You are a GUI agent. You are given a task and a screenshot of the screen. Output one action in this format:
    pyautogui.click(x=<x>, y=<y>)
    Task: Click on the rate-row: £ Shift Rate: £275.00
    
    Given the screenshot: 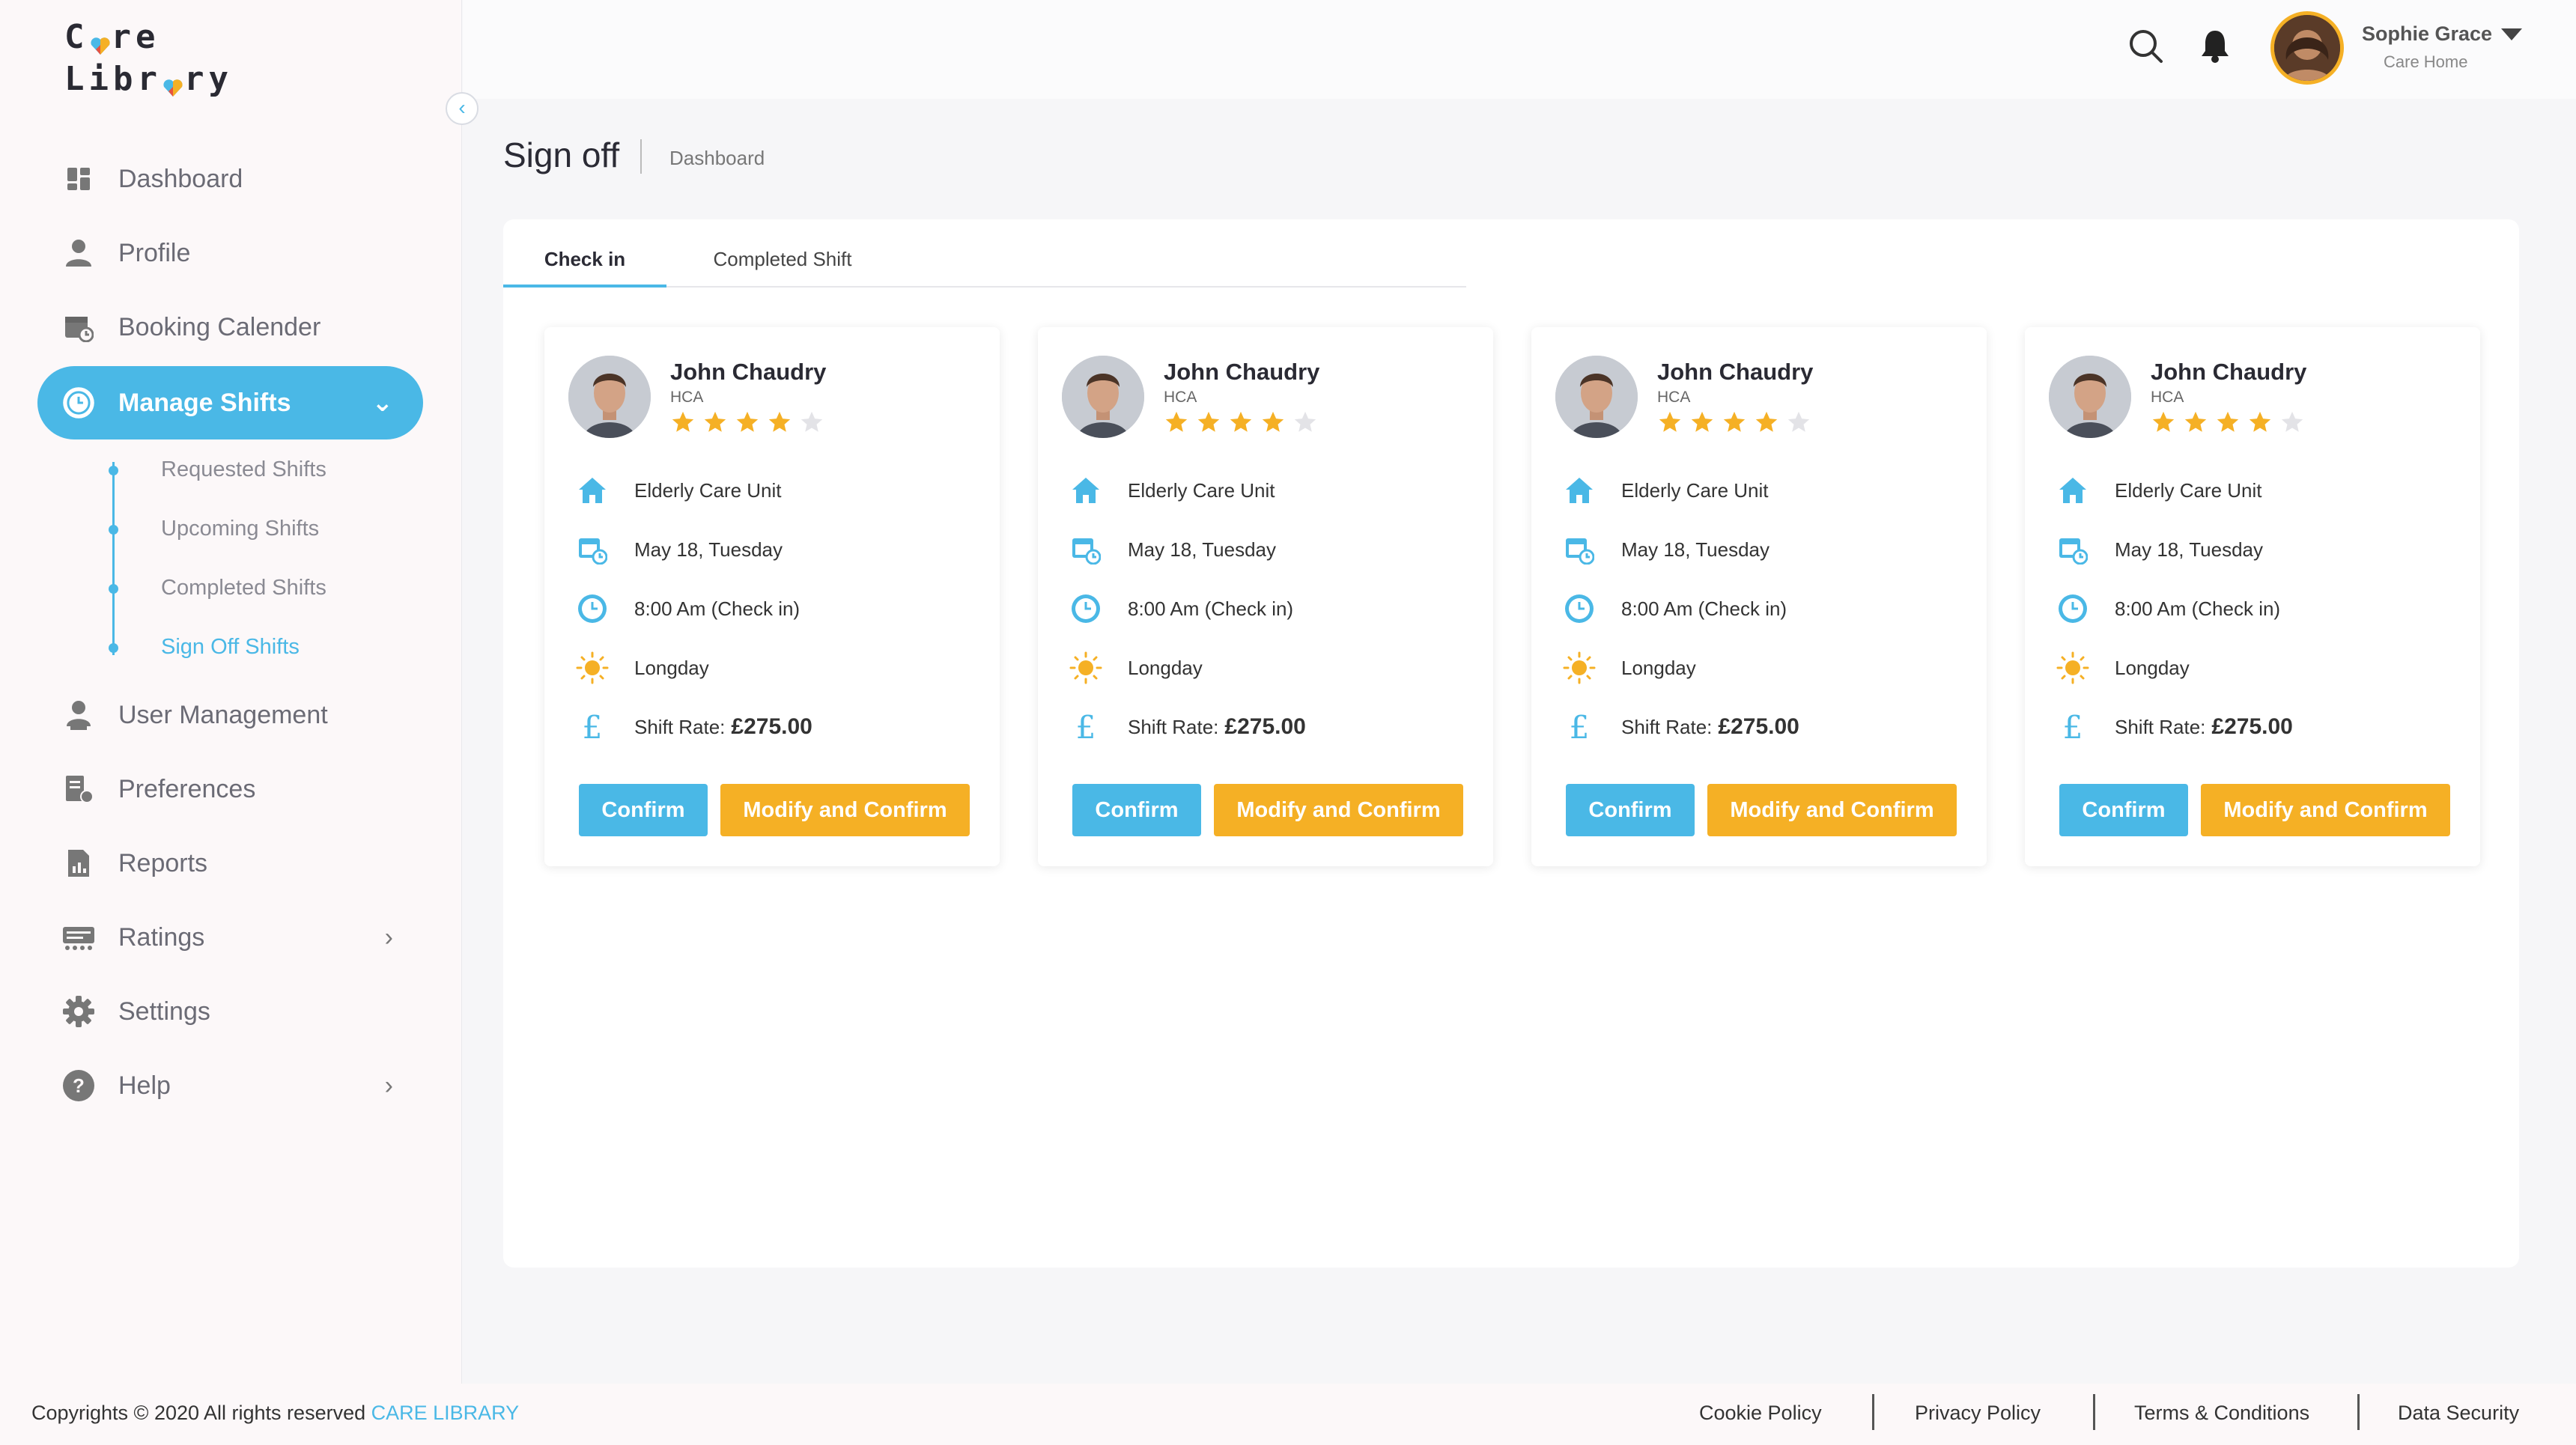 What is the action you would take?
    pyautogui.click(x=694, y=727)
    